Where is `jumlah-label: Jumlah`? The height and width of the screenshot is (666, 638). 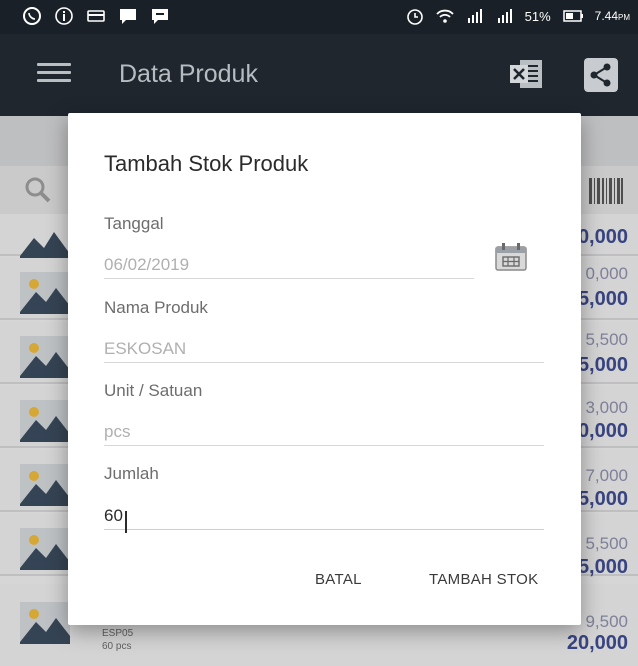 jumlah-label: Jumlah is located at coordinates (131, 473).